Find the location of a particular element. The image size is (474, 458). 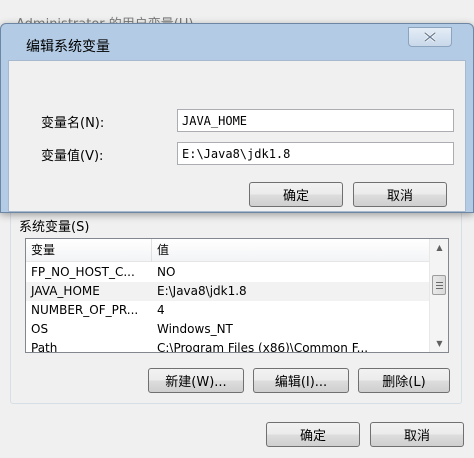

row-value: E:\Java8\jdk1.8 is located at coordinates (202, 291).